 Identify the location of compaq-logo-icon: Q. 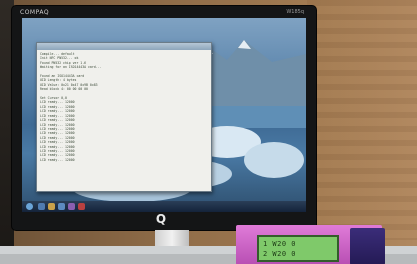
(161, 219).